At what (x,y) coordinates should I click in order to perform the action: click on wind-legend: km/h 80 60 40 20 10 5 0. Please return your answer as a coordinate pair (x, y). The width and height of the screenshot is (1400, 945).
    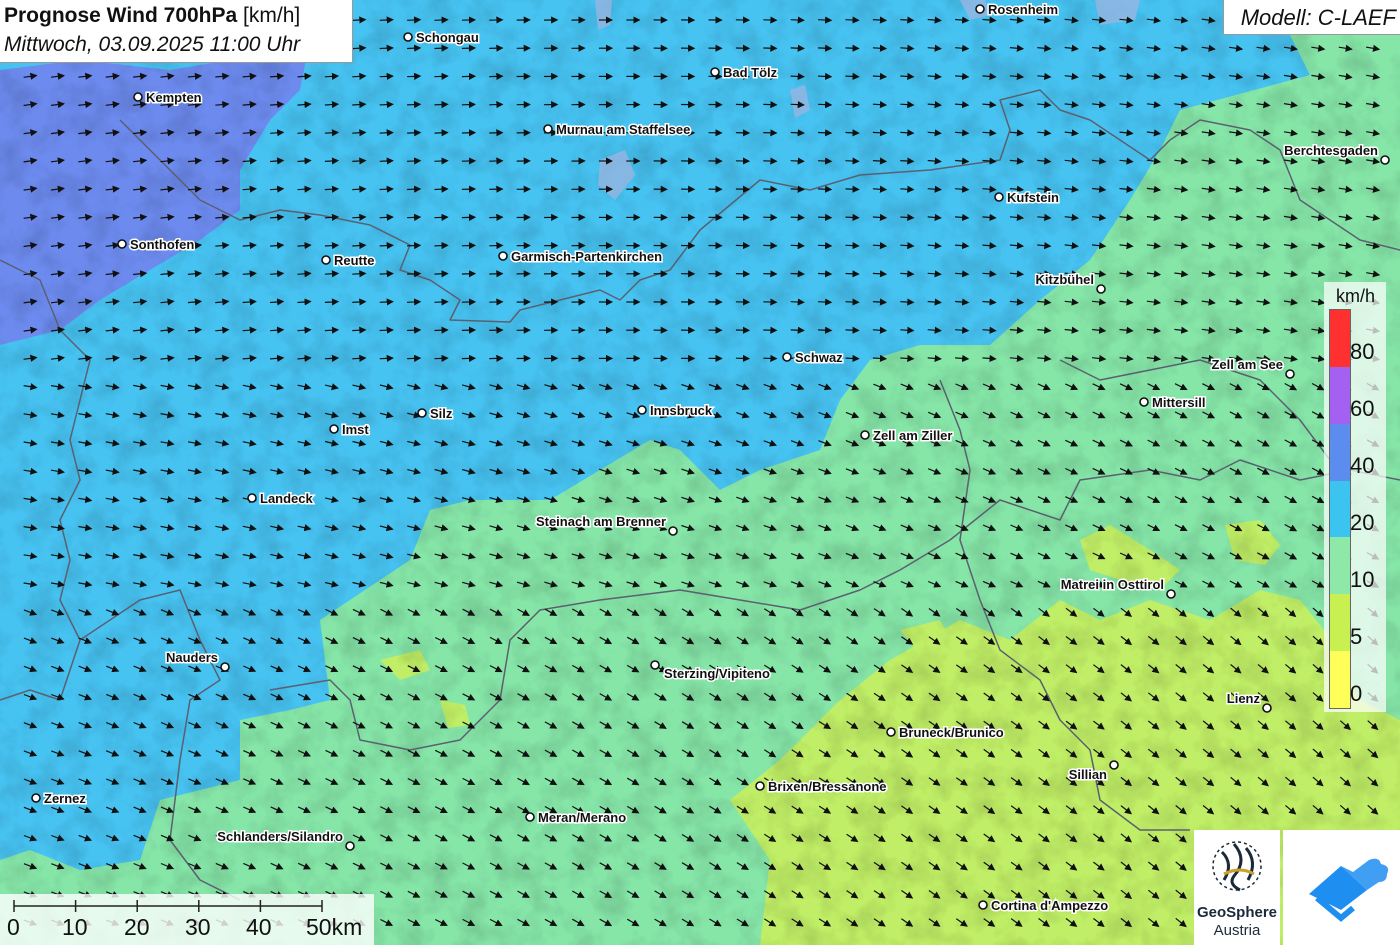
    Looking at the image, I should click on (1355, 497).